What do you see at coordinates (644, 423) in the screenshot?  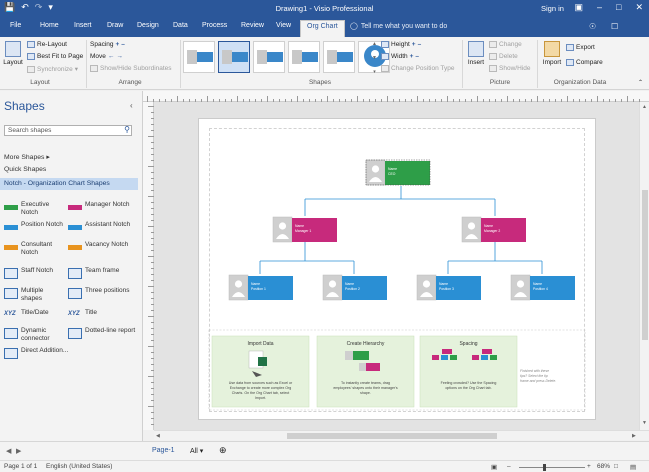 I see `scroll-down-icon: ▼` at bounding box center [644, 423].